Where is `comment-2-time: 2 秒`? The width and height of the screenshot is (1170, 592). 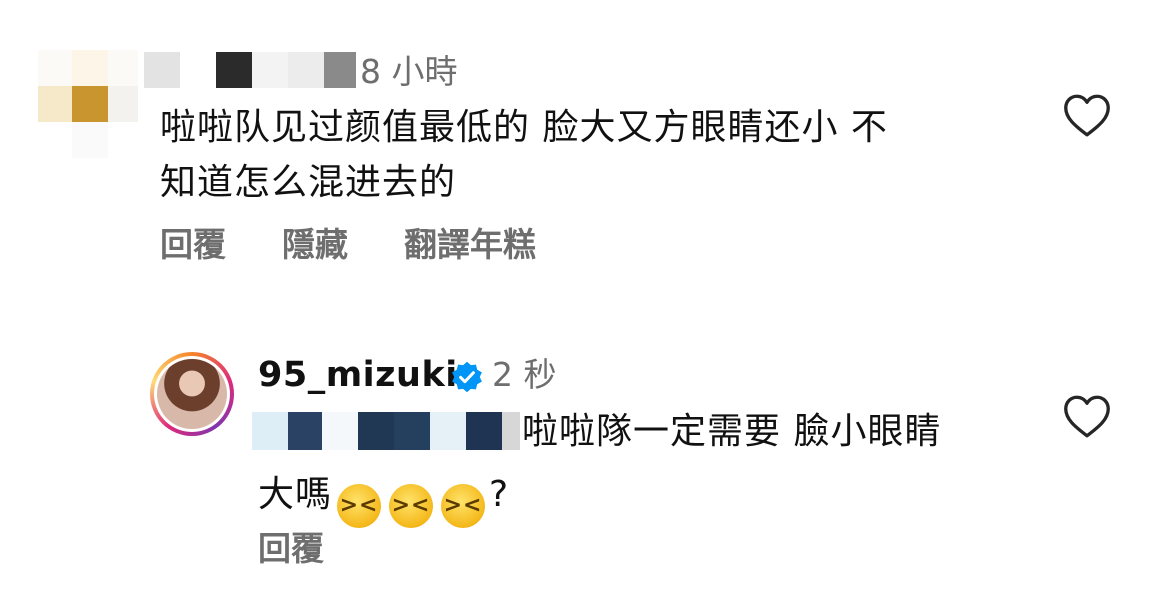
comment-2-time: 2 秒 is located at coordinates (524, 374).